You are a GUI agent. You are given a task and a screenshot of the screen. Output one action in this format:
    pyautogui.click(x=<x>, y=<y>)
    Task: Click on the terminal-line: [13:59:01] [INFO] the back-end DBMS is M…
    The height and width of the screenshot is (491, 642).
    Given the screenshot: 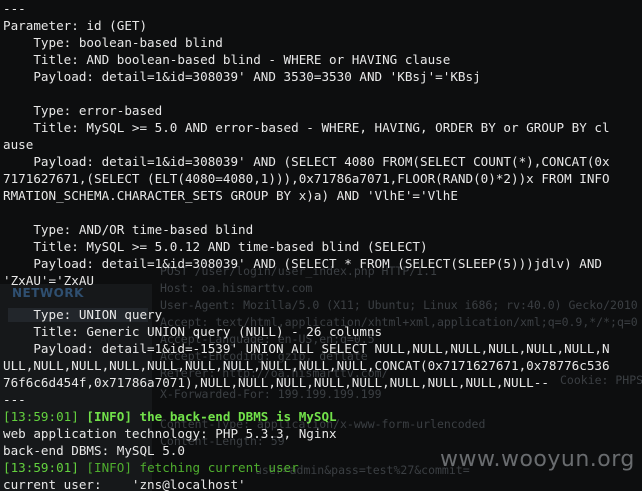 What is the action you would take?
    pyautogui.click(x=322, y=416)
    